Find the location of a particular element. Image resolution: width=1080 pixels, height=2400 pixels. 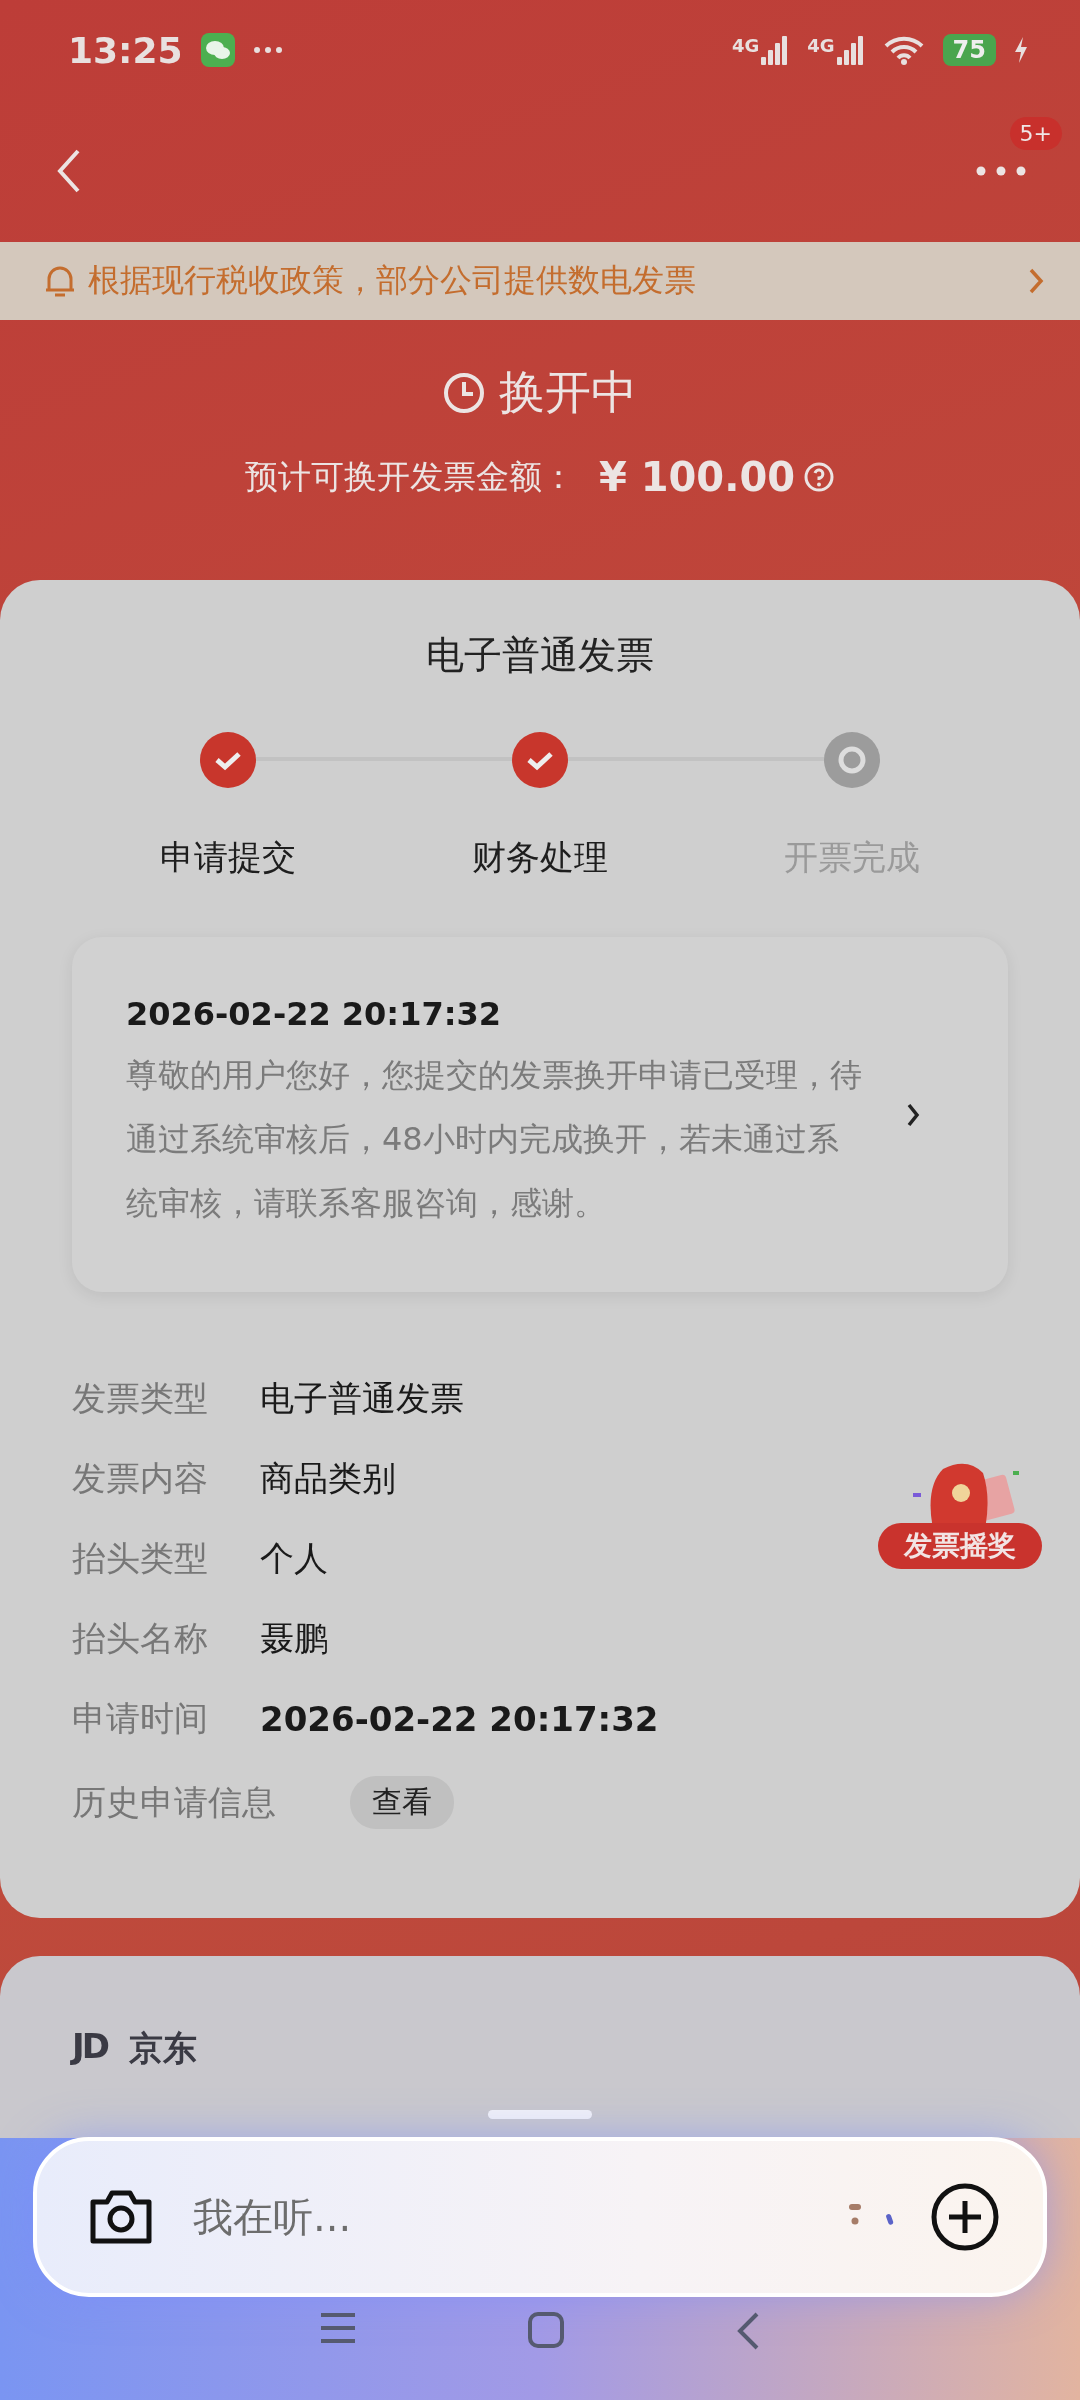

amount-label: 预计可换开发票金额： is located at coordinates (409, 476).